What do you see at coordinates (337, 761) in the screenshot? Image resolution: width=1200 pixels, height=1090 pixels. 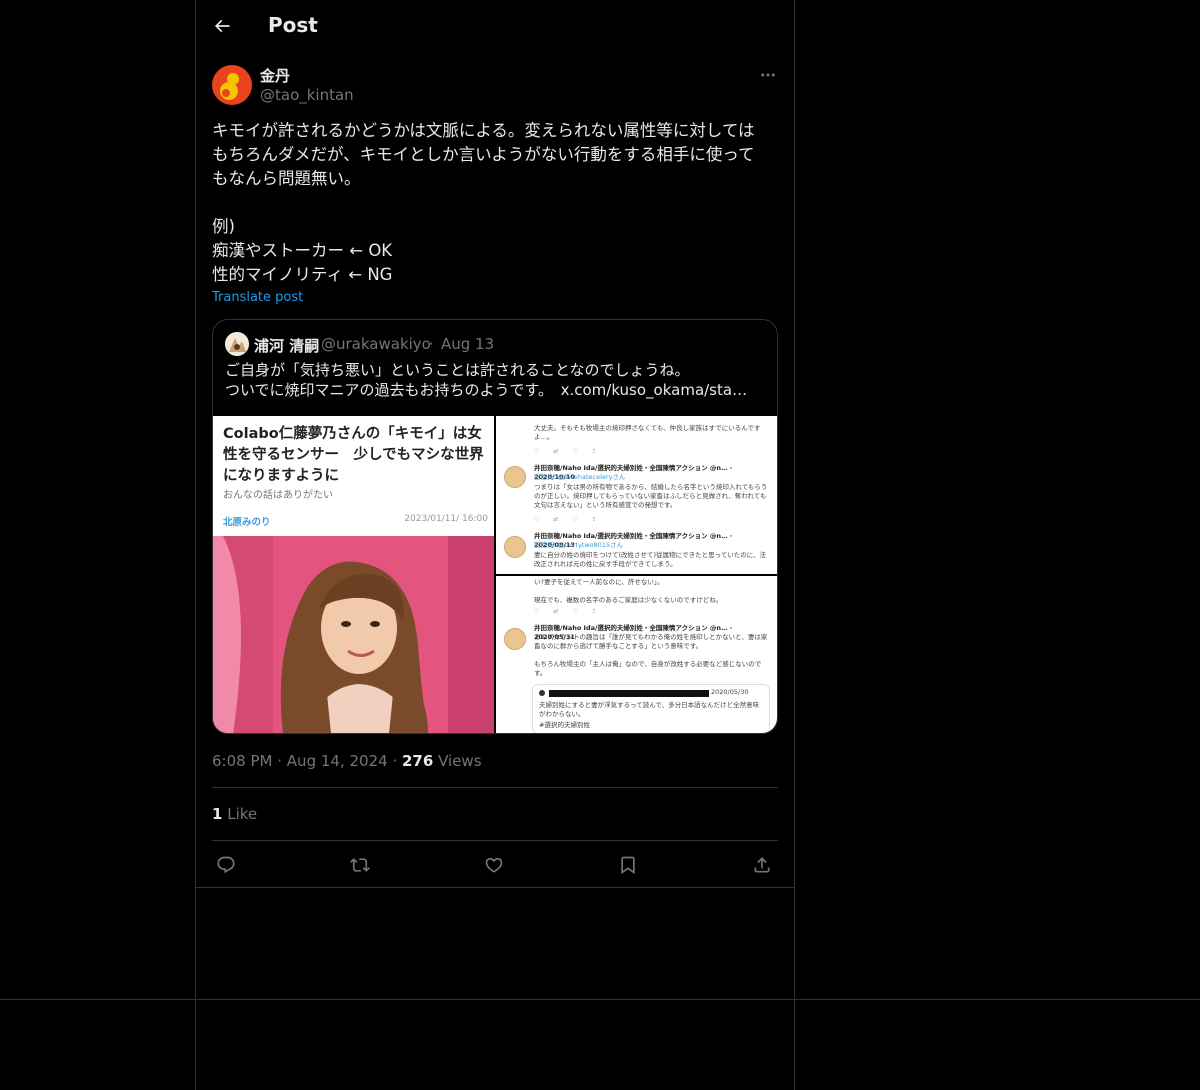 I see `post-date: Aug 14, 2024` at bounding box center [337, 761].